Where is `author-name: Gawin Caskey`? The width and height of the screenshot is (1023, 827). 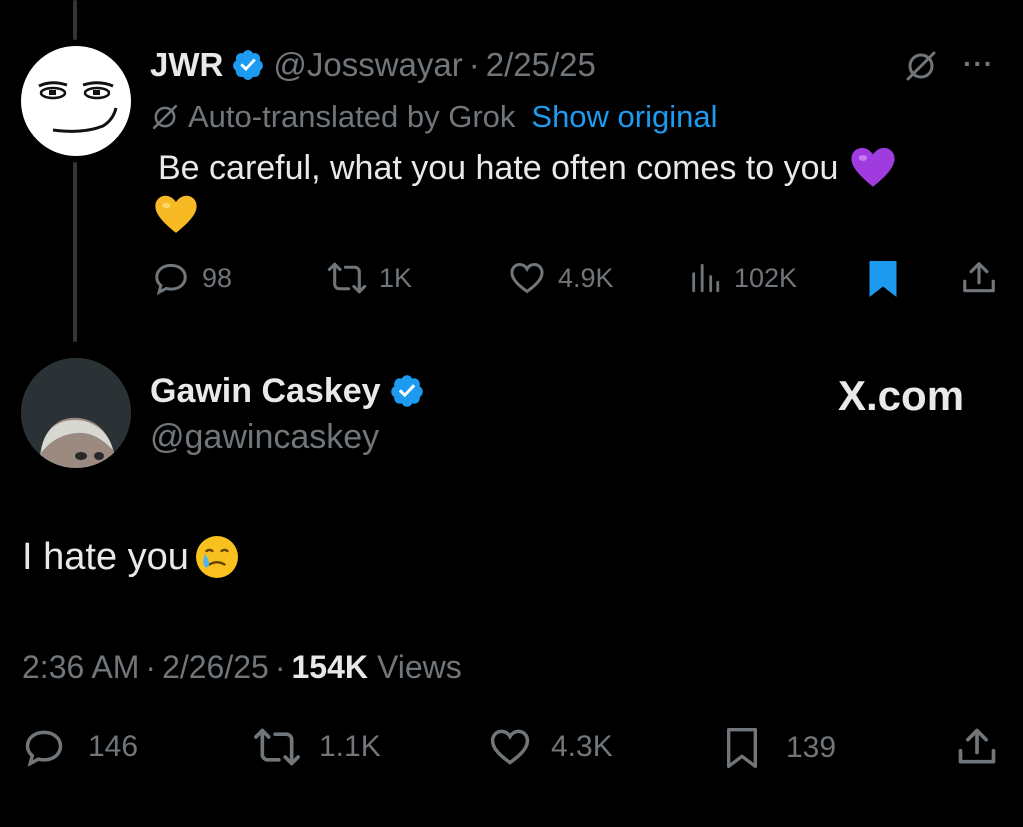
author-name: Gawin Caskey is located at coordinates (265, 391).